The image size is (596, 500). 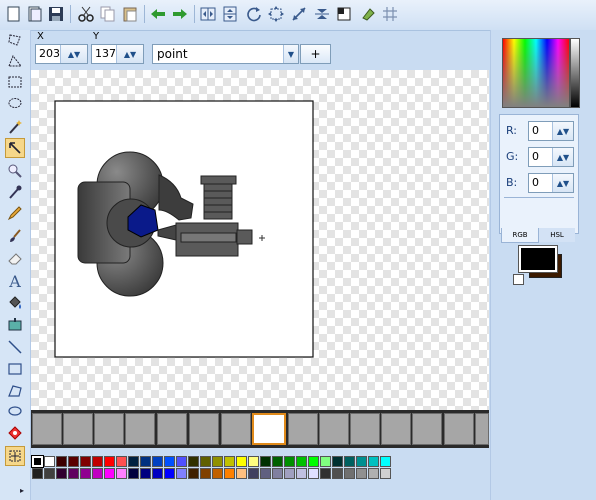 What do you see at coordinates (315, 54) in the screenshot?
I see `add-button: +` at bounding box center [315, 54].